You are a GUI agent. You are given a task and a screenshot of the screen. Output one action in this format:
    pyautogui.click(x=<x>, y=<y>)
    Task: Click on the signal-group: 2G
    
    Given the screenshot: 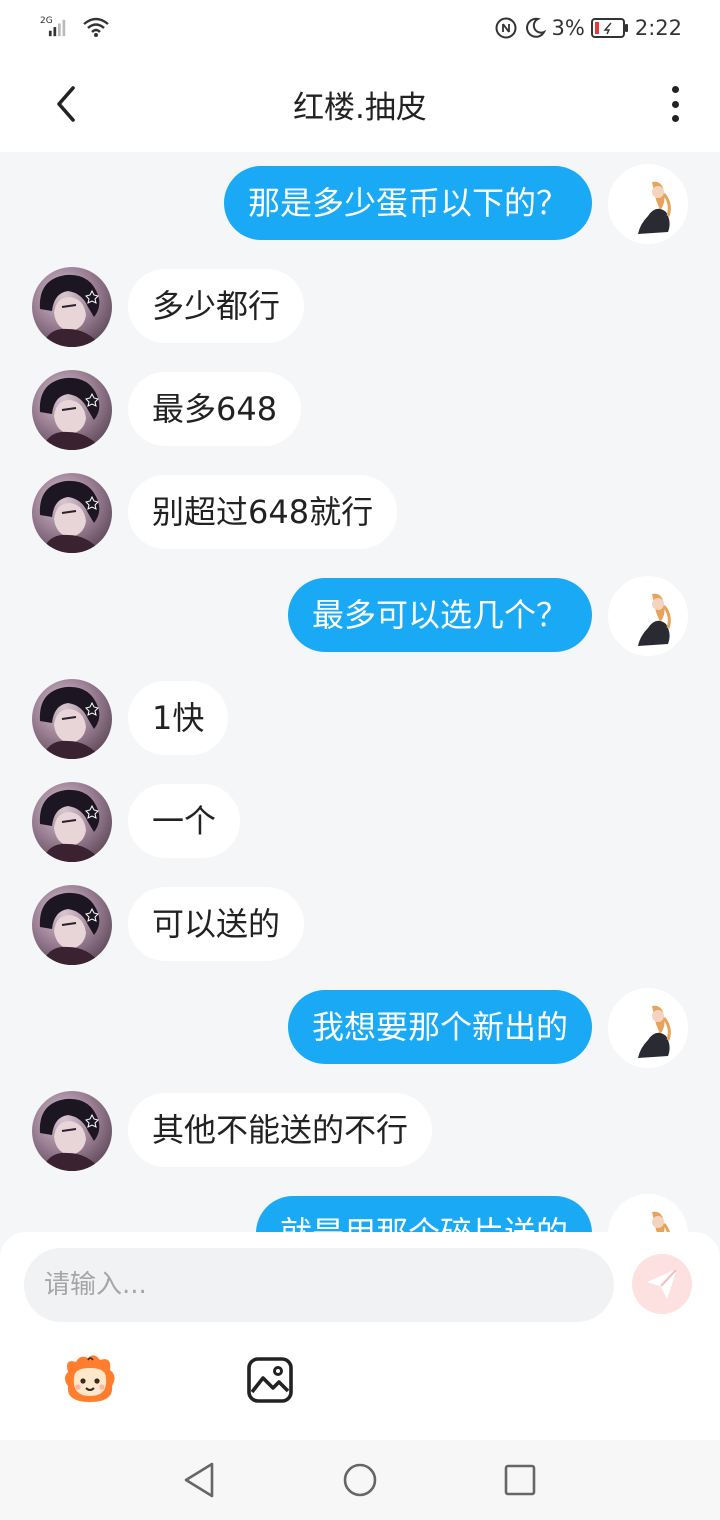 What is the action you would take?
    pyautogui.click(x=58, y=27)
    